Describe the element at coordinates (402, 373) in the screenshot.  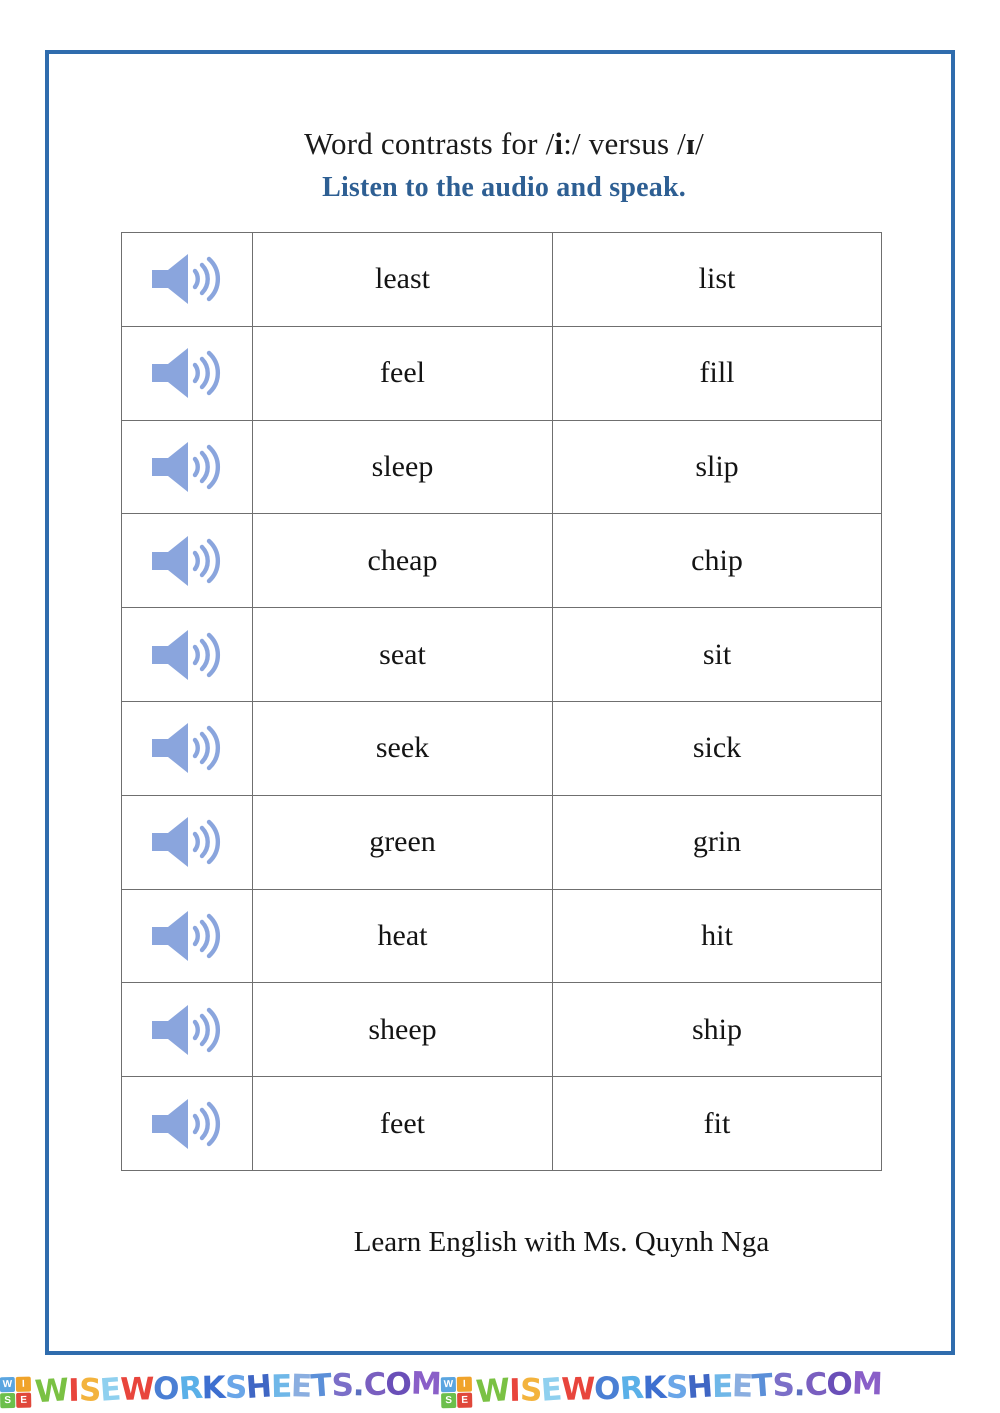
I see `long-vowel-word-cell: feel` at that location.